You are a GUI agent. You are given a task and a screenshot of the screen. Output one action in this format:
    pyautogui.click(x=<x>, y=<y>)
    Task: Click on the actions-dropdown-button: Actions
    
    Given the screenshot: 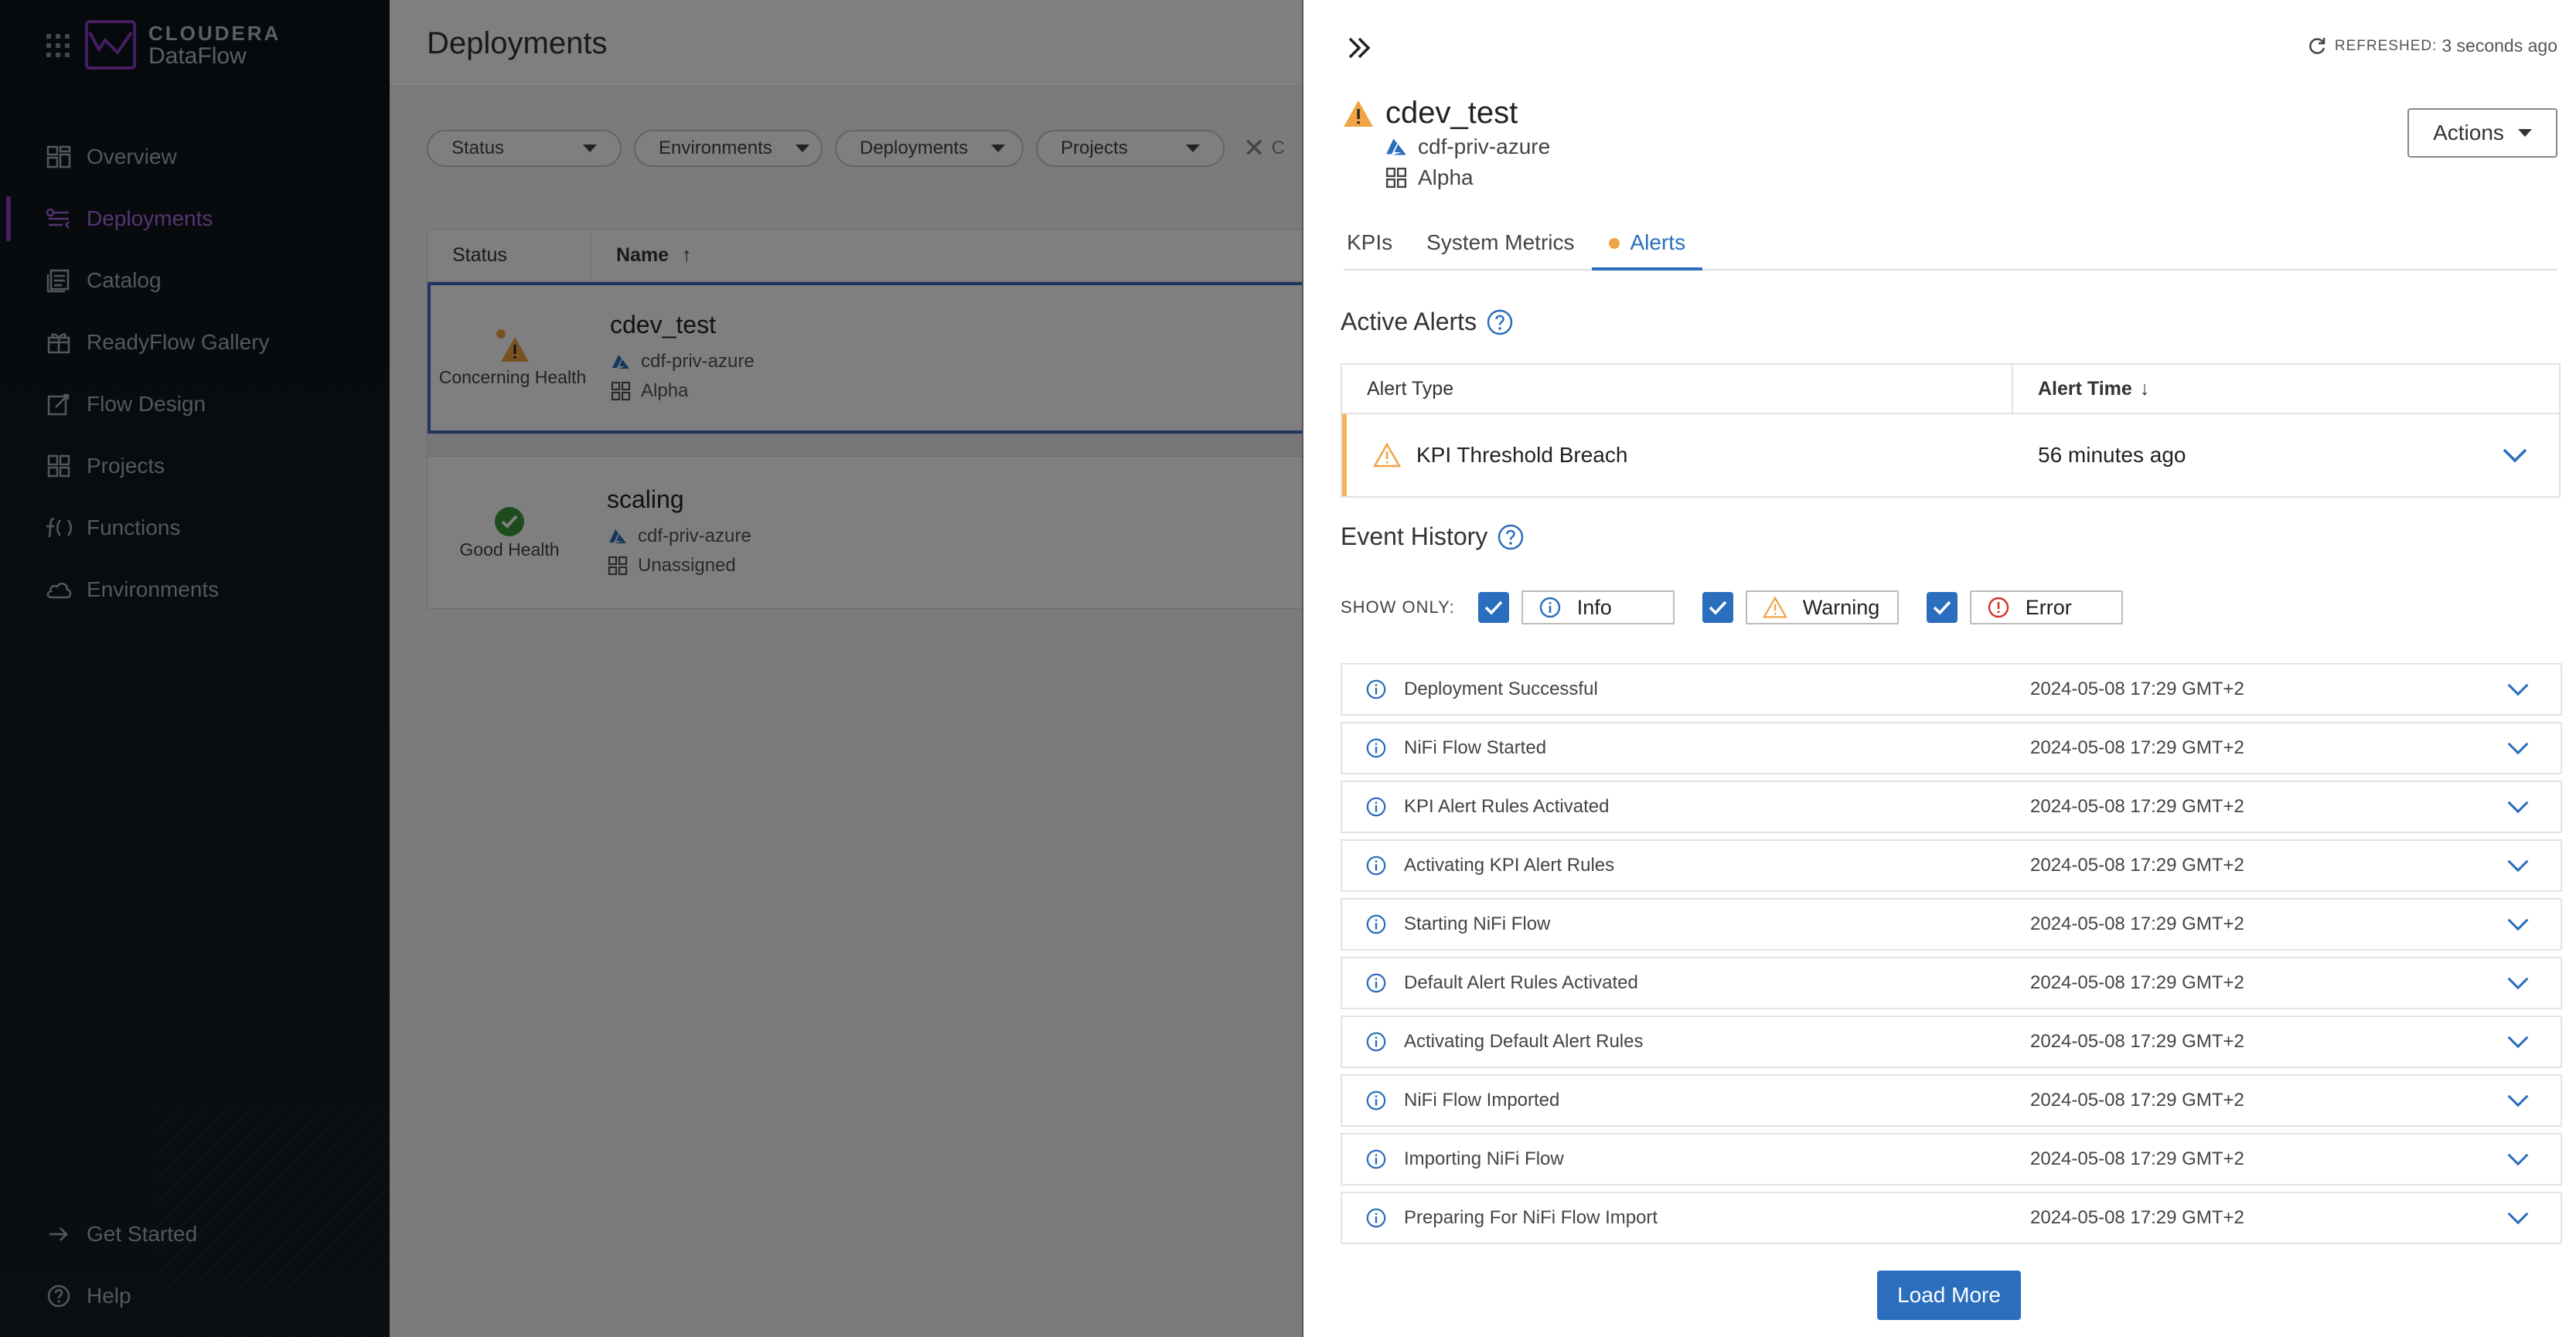 What is the action you would take?
    pyautogui.click(x=2482, y=133)
    